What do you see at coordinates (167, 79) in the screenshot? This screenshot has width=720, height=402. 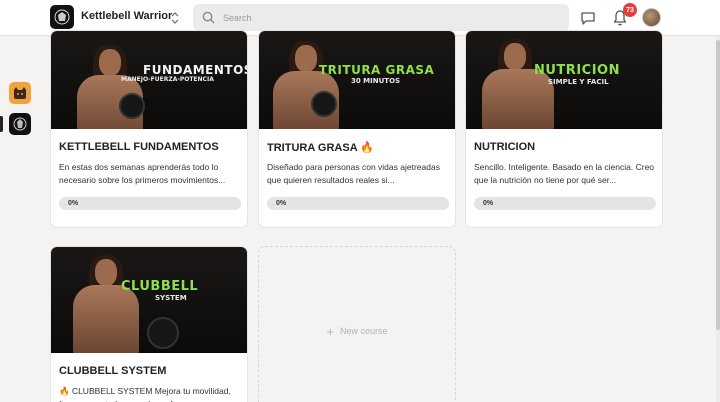 I see `cover-subtitle: MANEJO-FUERZA-POTENCIA` at bounding box center [167, 79].